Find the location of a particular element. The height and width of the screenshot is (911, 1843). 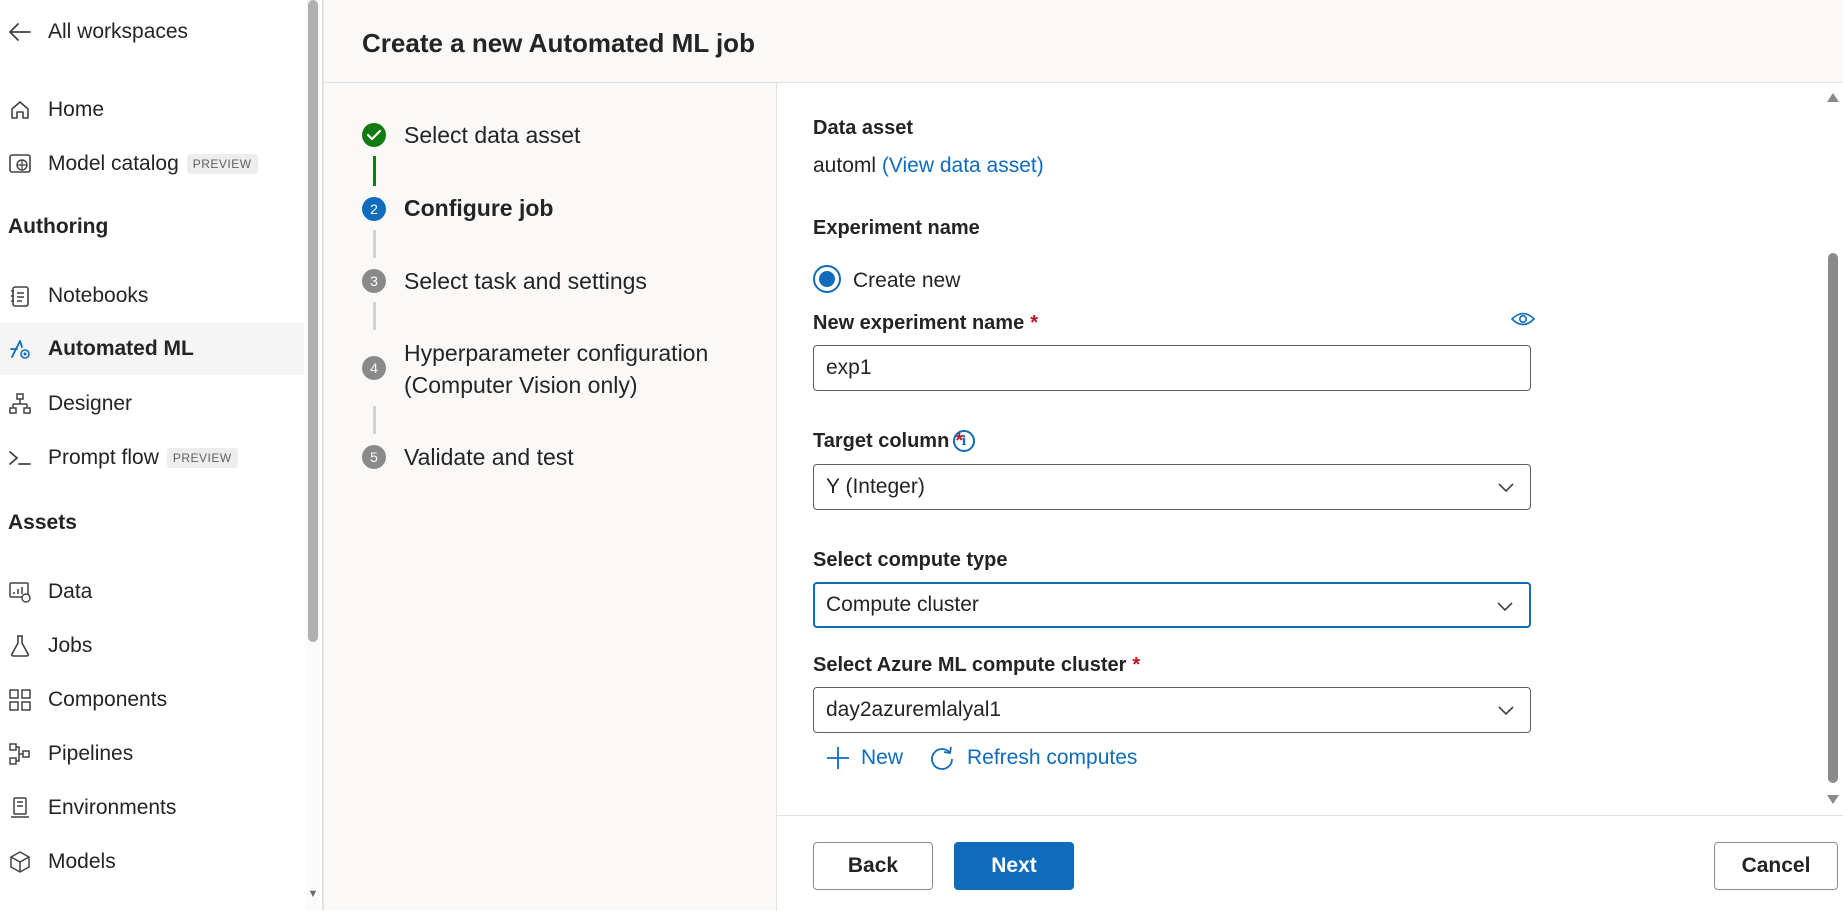

arrow-left-icon is located at coordinates (20, 32).